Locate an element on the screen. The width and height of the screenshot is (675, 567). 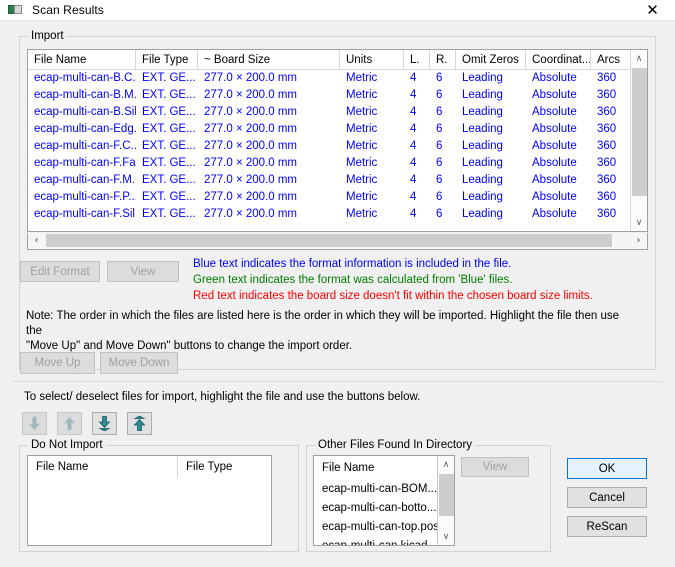
ok-button: OK is located at coordinates (607, 468).